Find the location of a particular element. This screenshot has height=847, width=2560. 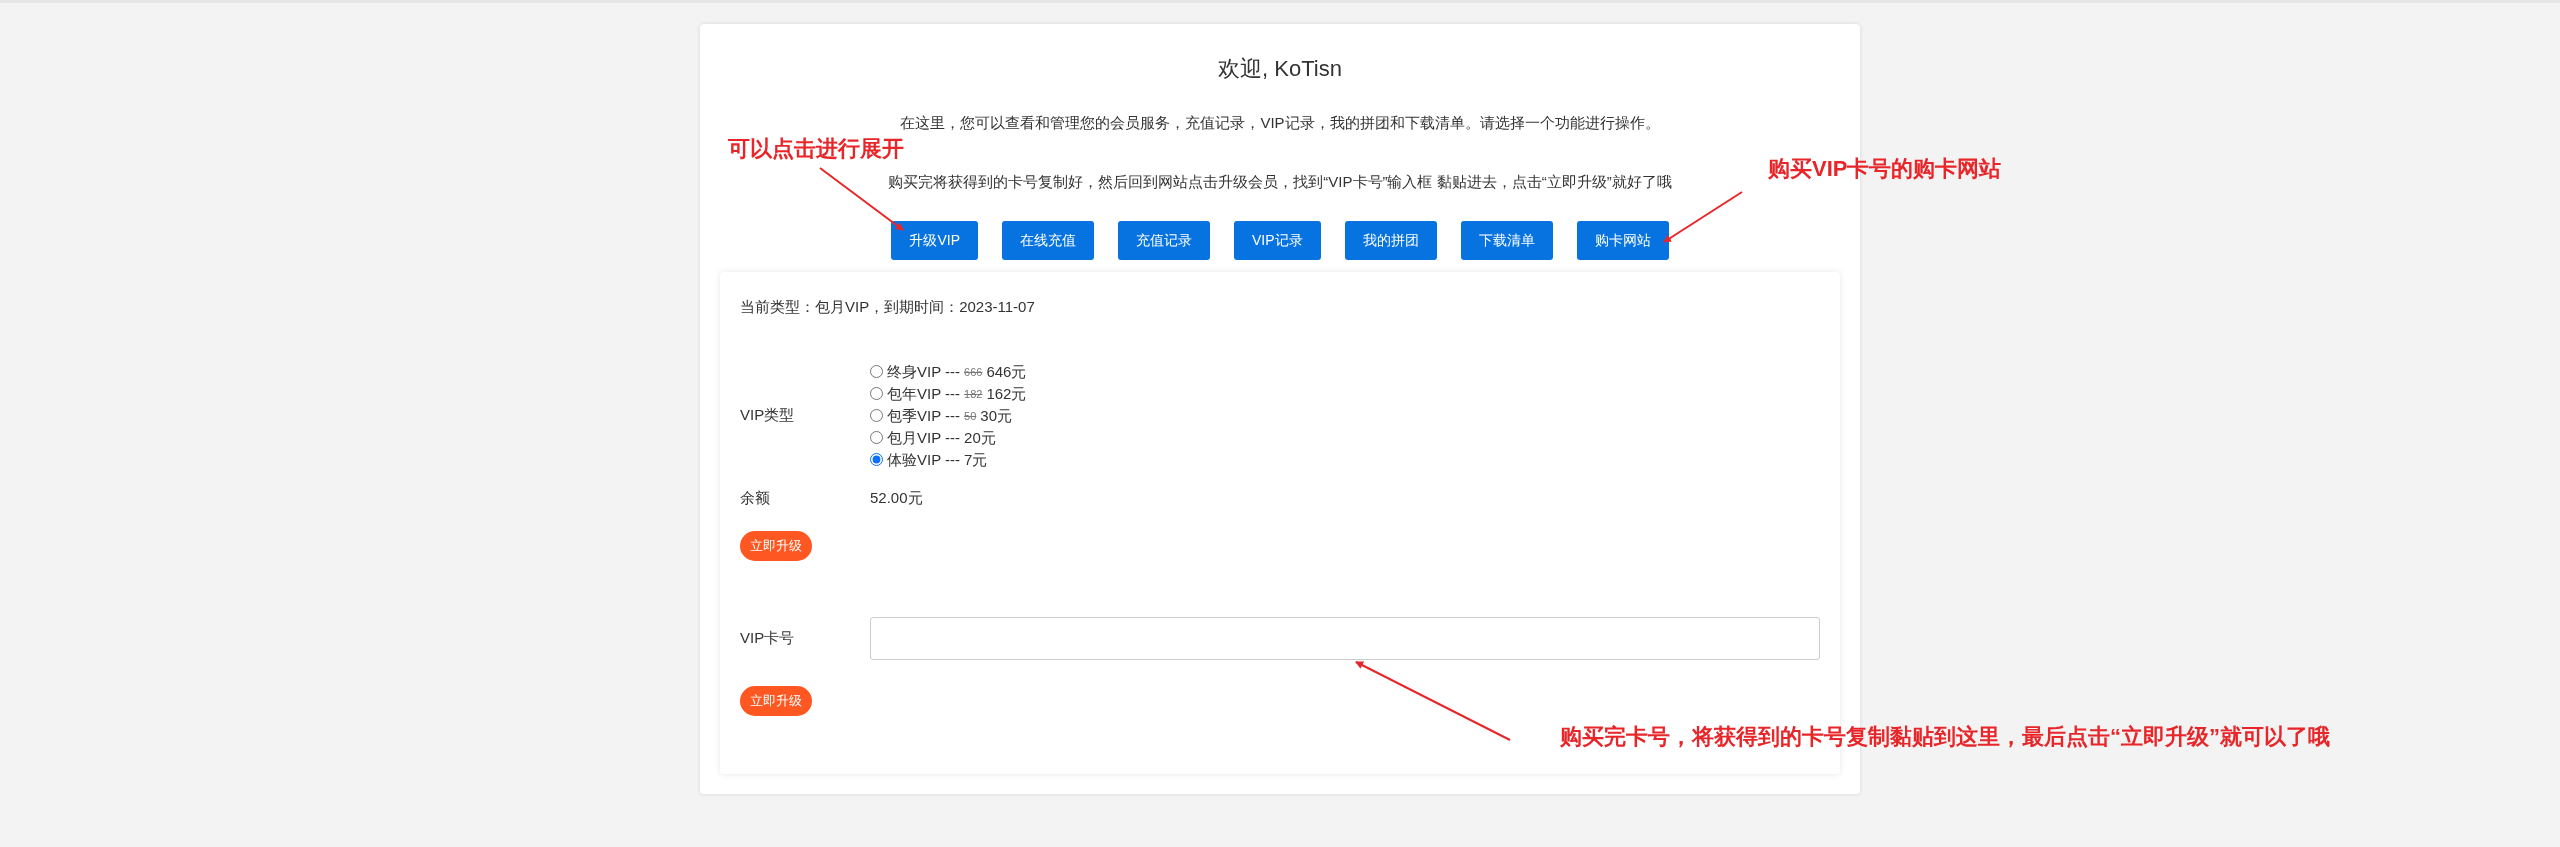

nav-button: 升级VIP is located at coordinates (934, 240).